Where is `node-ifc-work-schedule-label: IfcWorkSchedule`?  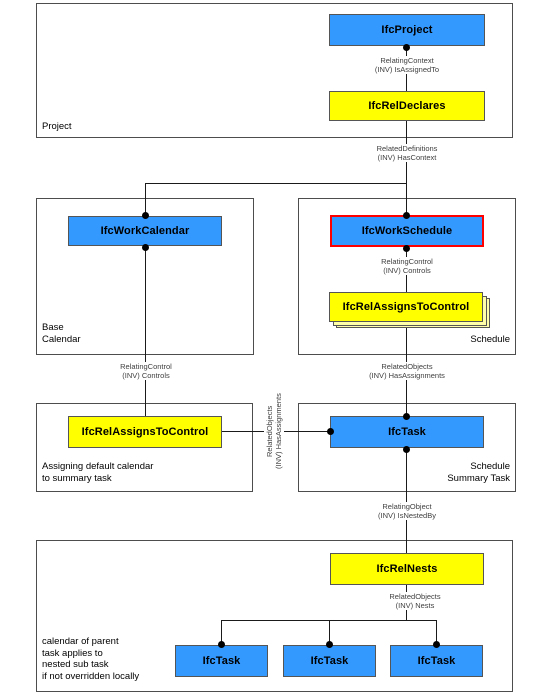
node-ifc-work-schedule-label: IfcWorkSchedule is located at coordinates (407, 231).